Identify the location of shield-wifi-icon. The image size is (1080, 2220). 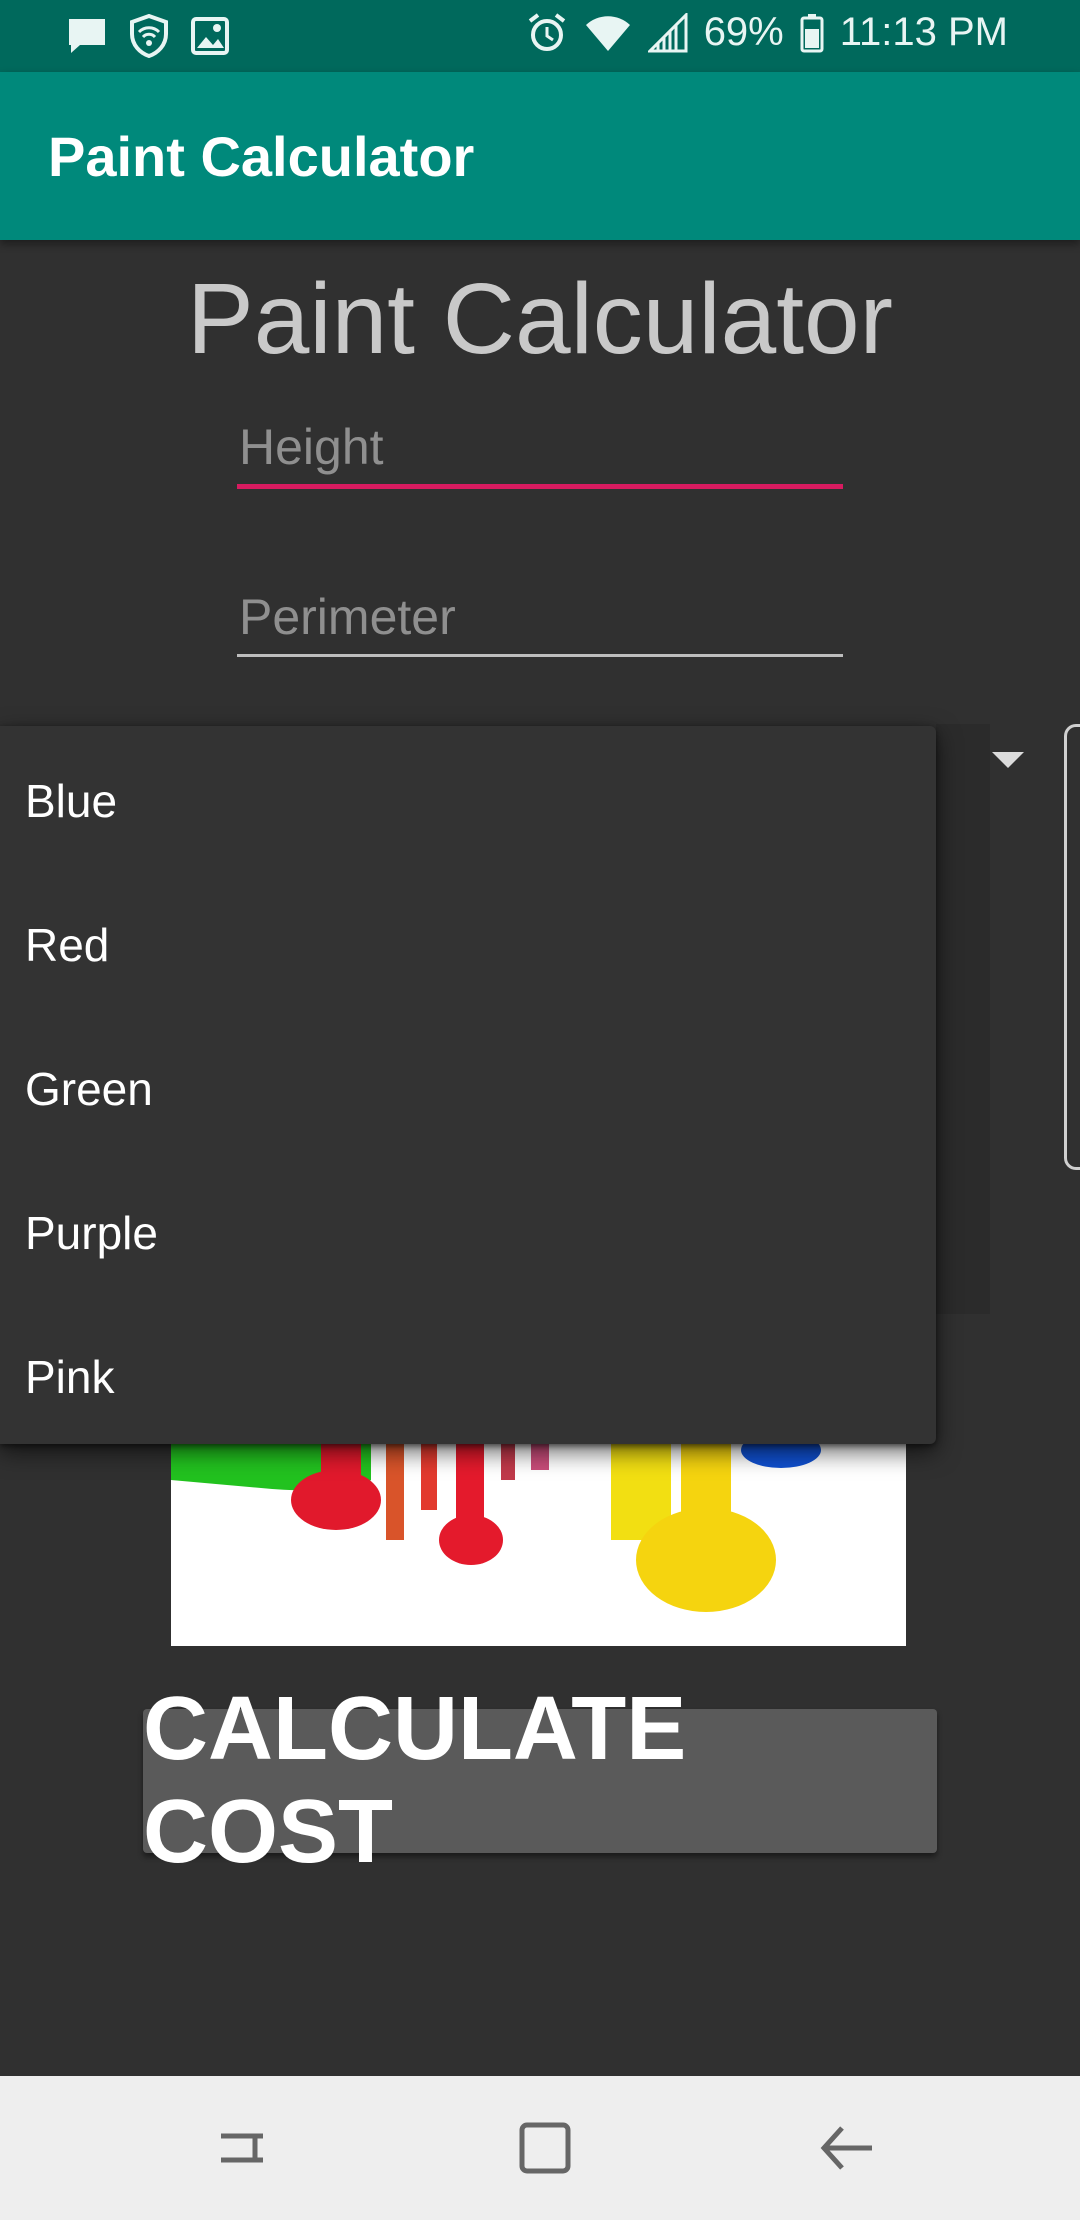
(149, 36).